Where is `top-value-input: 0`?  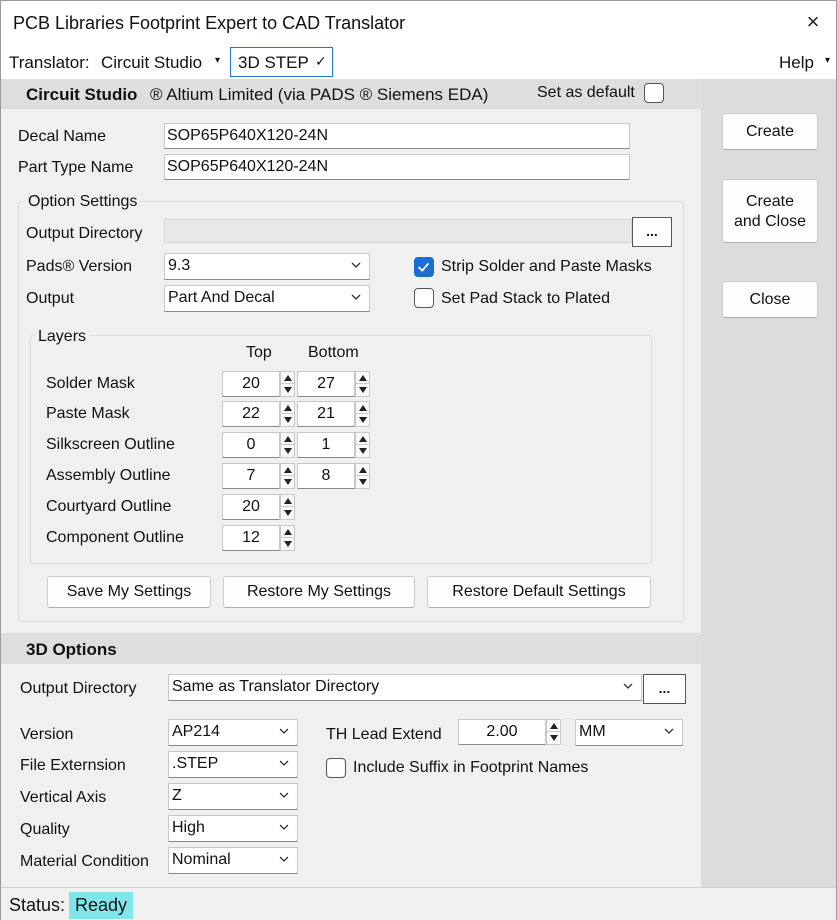
top-value-input: 0 is located at coordinates (251, 445).